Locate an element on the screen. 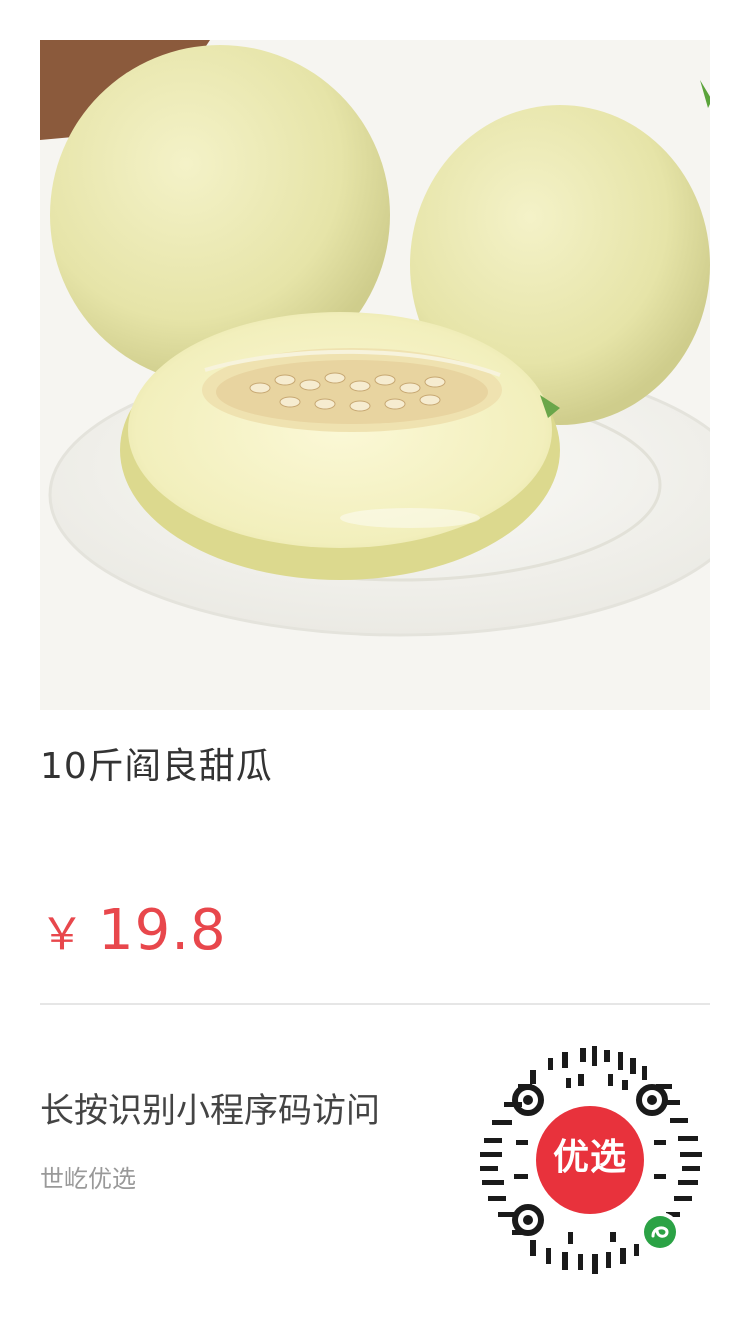  price-currency: ￥ is located at coordinates (62, 934).